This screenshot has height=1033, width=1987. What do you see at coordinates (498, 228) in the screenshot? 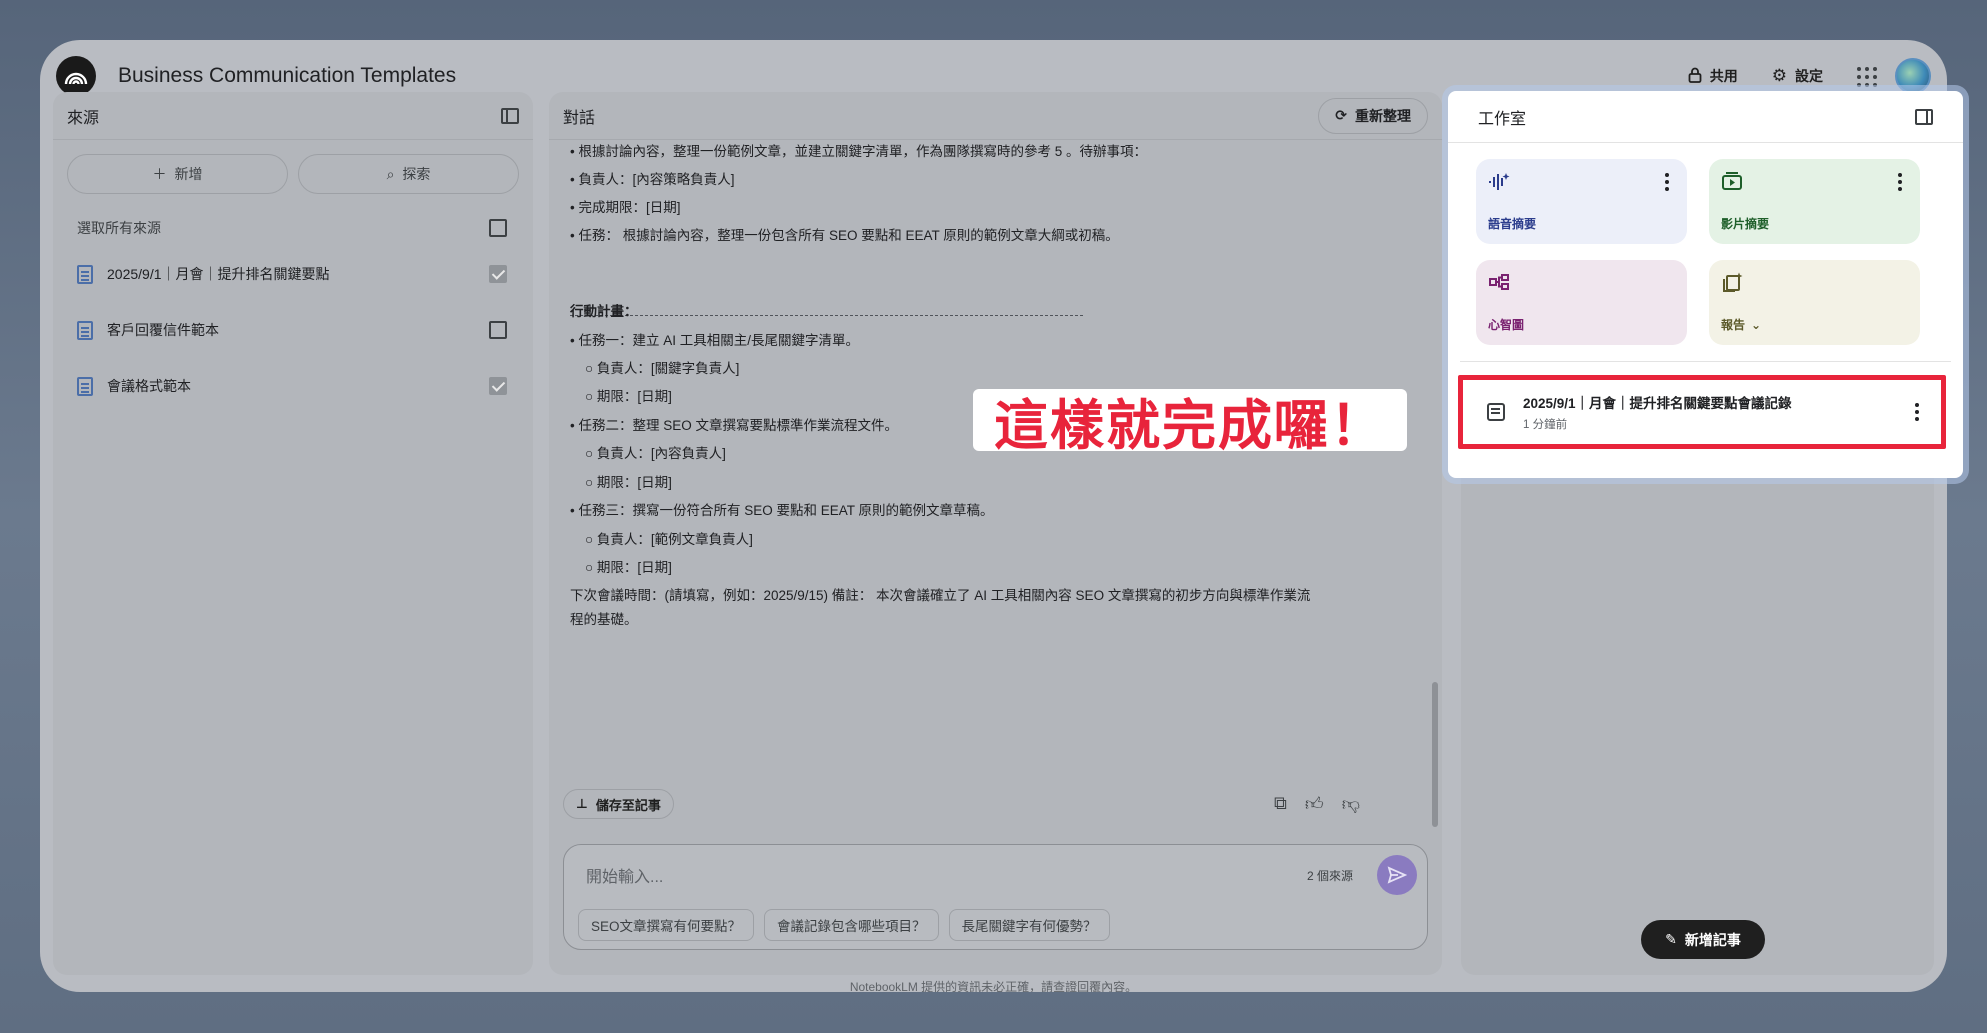
I see `select-all-checkbox` at bounding box center [498, 228].